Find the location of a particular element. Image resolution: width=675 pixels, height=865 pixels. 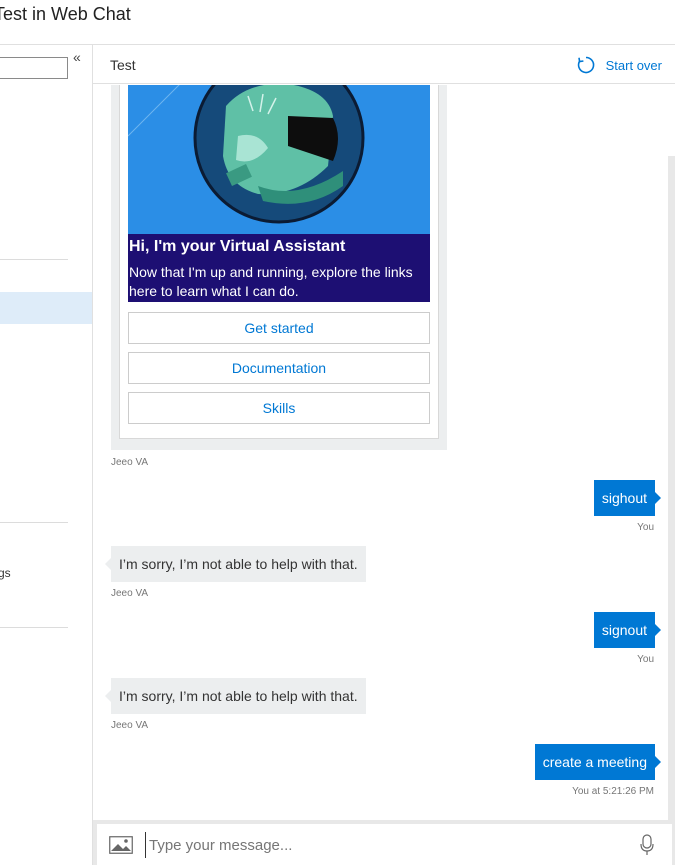

get-started-button: Get started is located at coordinates (279, 328).